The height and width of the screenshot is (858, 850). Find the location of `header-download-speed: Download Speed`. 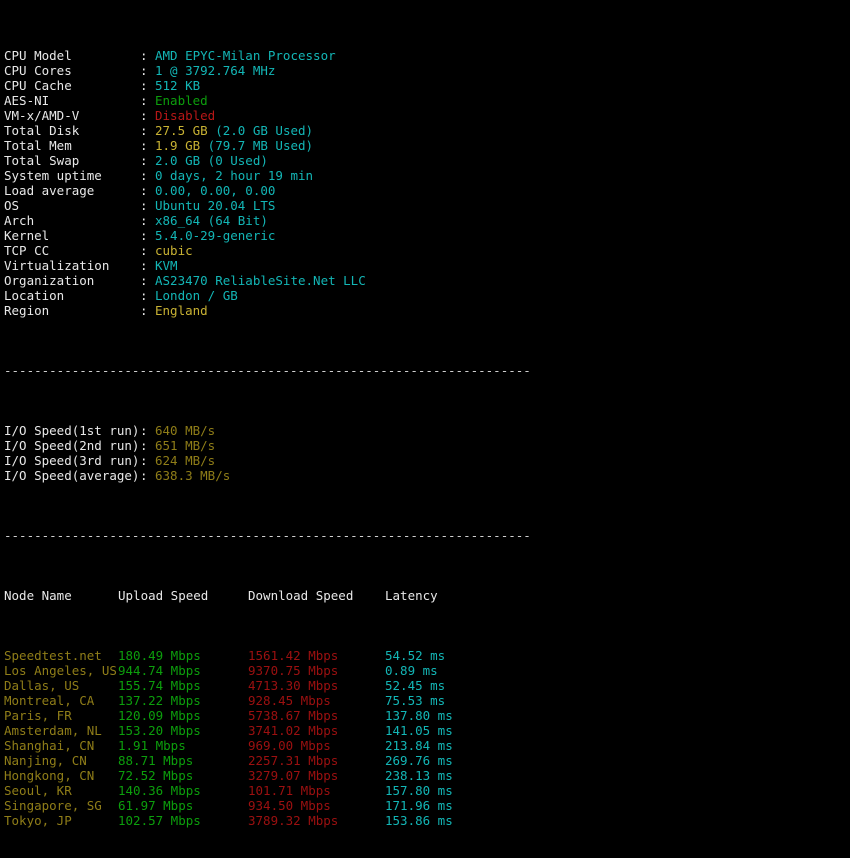

header-download-speed: Download Speed is located at coordinates (301, 595).